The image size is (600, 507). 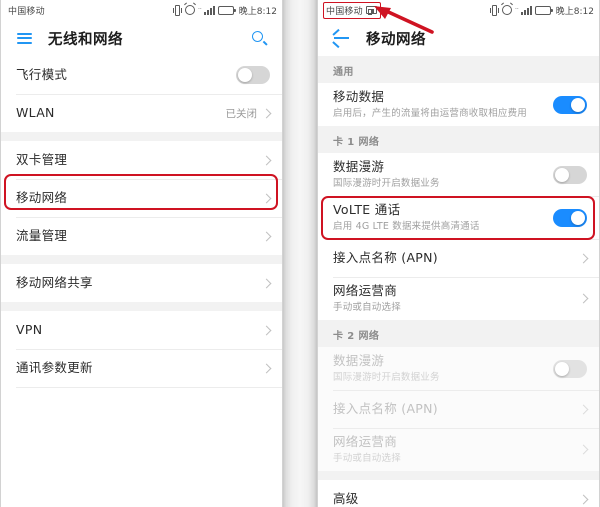 What do you see at coordinates (458, 139) in the screenshot?
I see `section-header-sim1: 卡 1 网络` at bounding box center [458, 139].